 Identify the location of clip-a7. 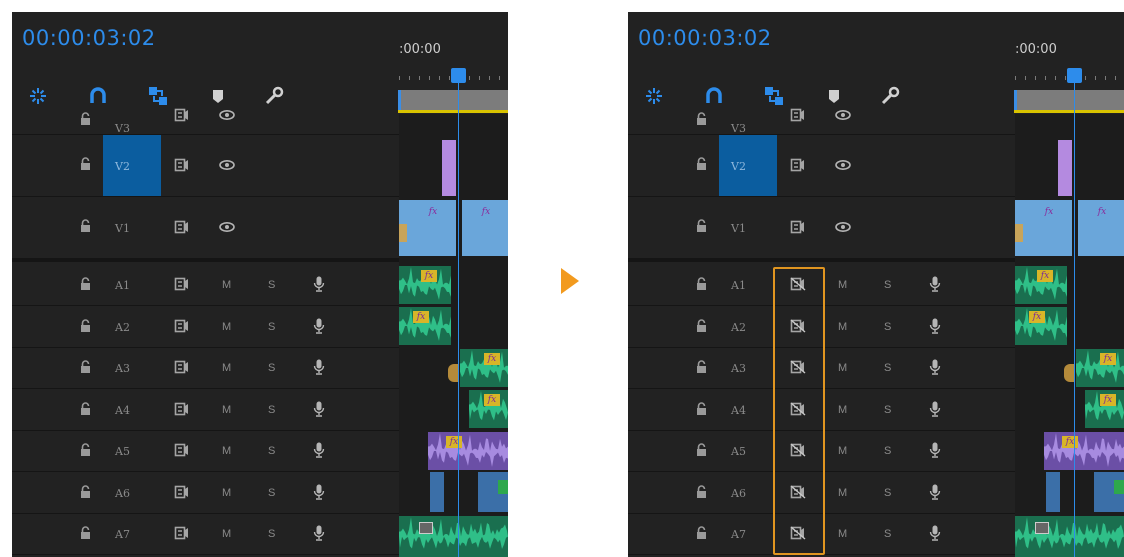
(1069, 536).